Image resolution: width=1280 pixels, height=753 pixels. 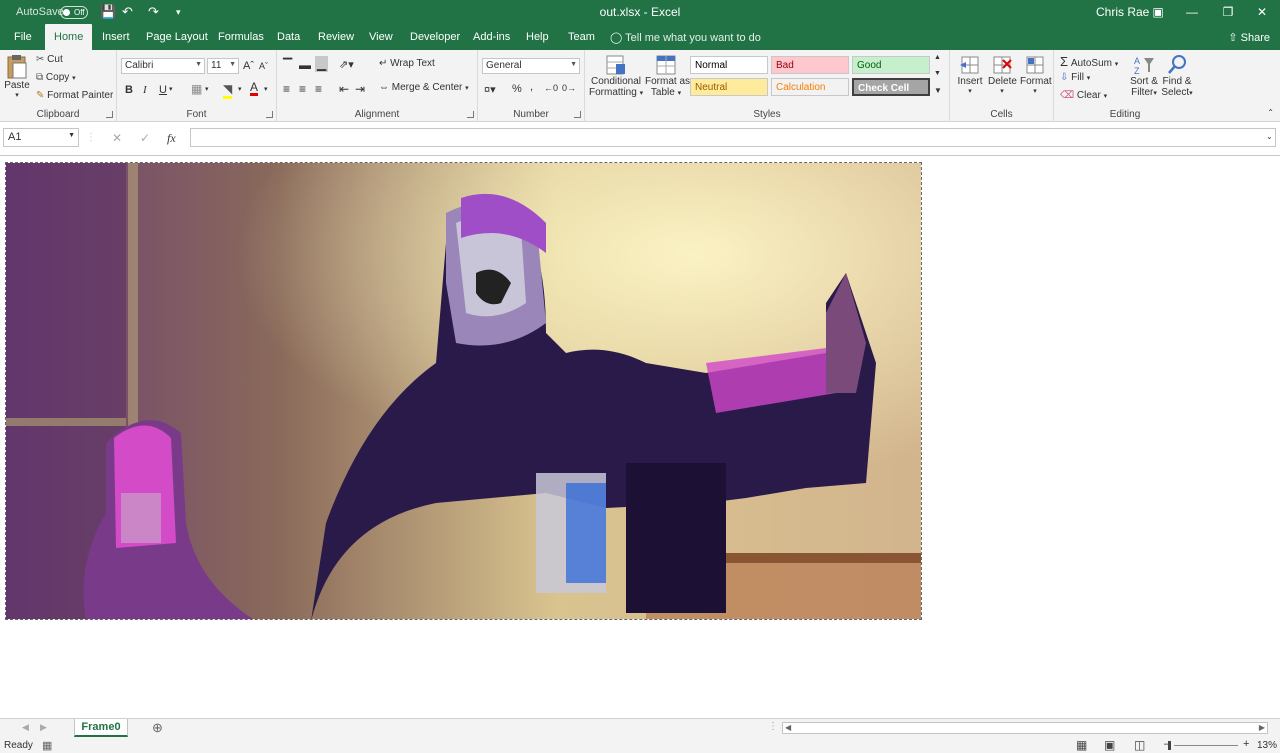 I want to click on merge-center-button: ⇔ Merge & Center ▾, so click(x=424, y=87).